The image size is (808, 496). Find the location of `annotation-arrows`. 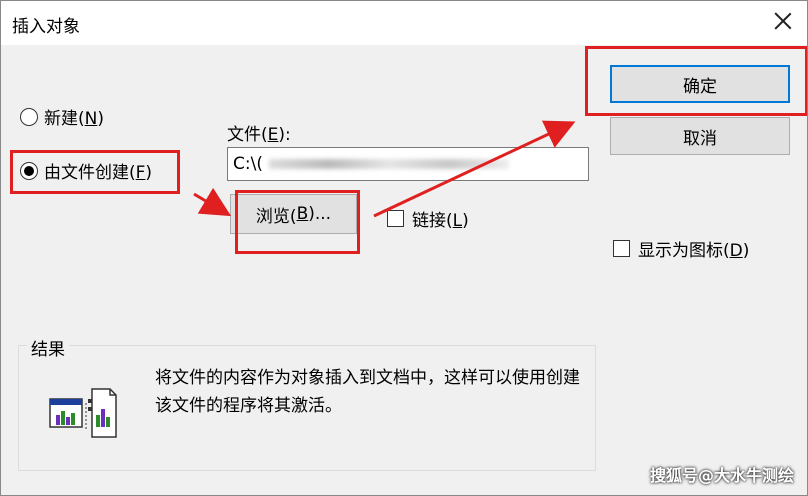

annotation-arrows is located at coordinates (384, 169).